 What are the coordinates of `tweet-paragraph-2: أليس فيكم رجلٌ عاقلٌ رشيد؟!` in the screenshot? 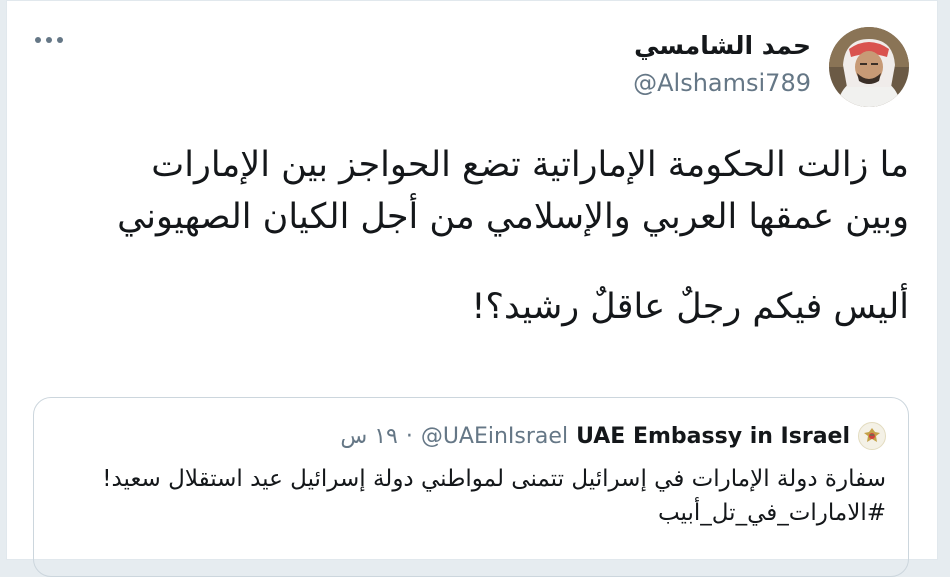 It's located at (690, 307).